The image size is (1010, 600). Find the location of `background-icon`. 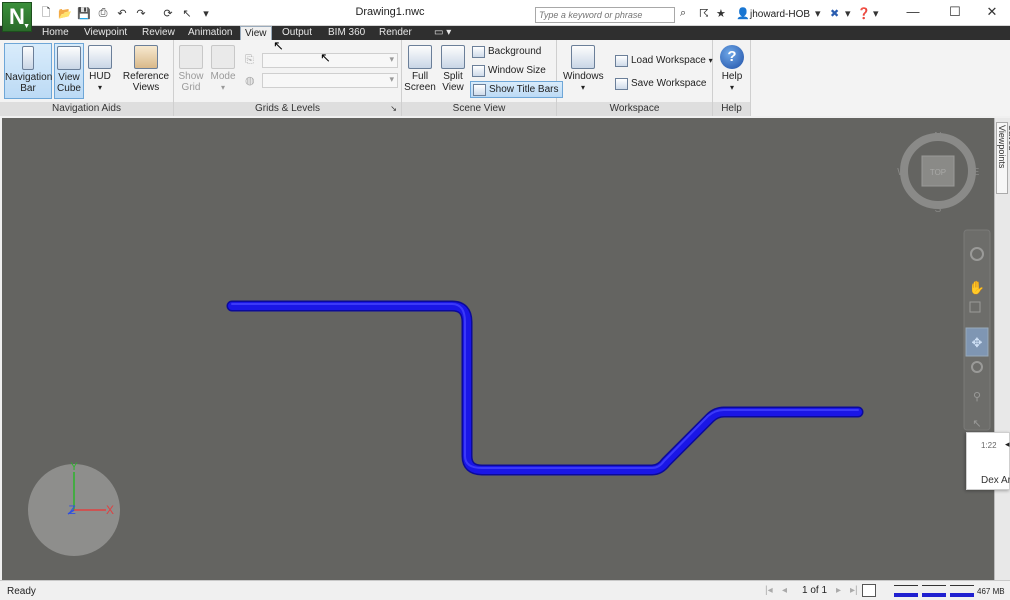

background-icon is located at coordinates (478, 52).